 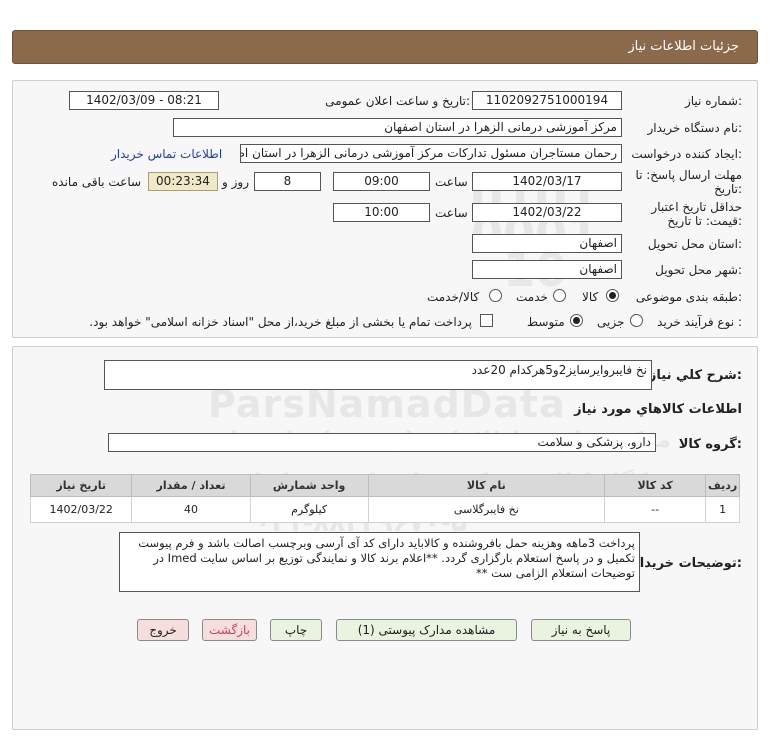 I want to click on validity-date-field: 1402/03/22, so click(x=547, y=212).